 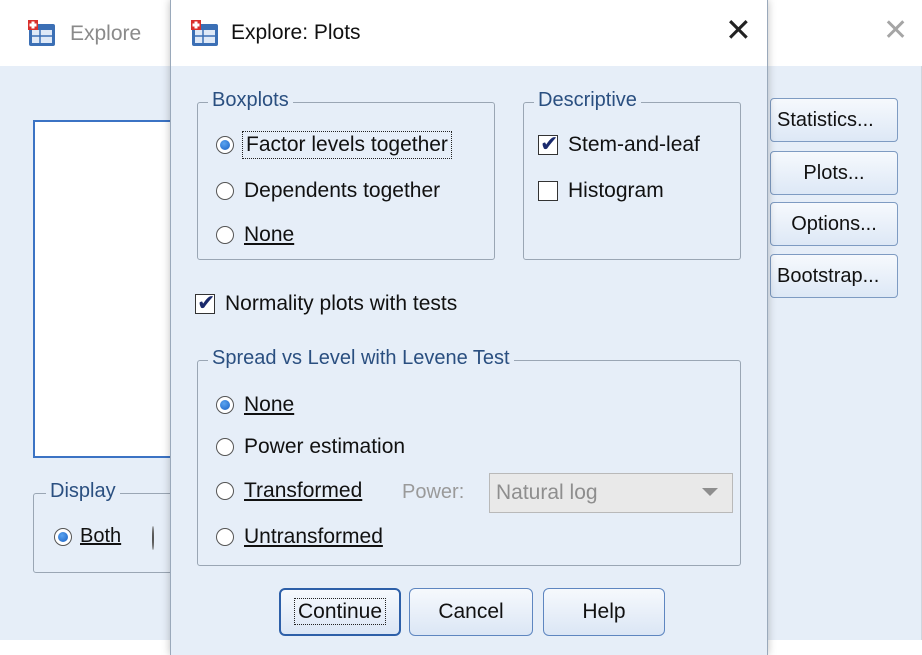 What do you see at coordinates (106, 33) in the screenshot?
I see `explore-window-title: Explore` at bounding box center [106, 33].